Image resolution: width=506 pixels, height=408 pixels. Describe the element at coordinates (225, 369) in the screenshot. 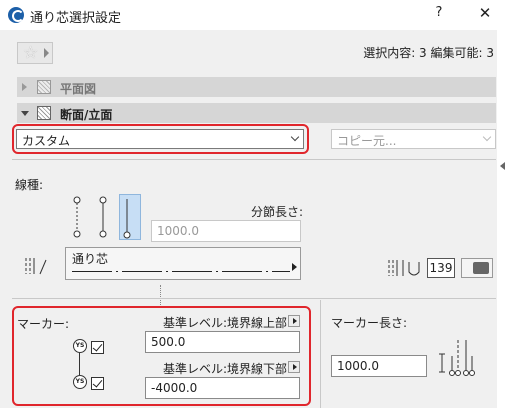

I see `bottom-reference-label: 基準レベル:境界線下部` at that location.